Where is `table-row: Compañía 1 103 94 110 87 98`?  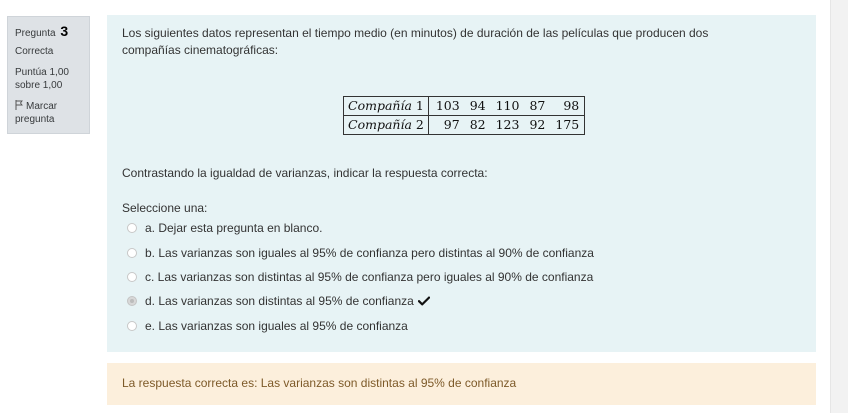
table-row: Compañía 1 103 94 110 87 98 is located at coordinates (464, 106).